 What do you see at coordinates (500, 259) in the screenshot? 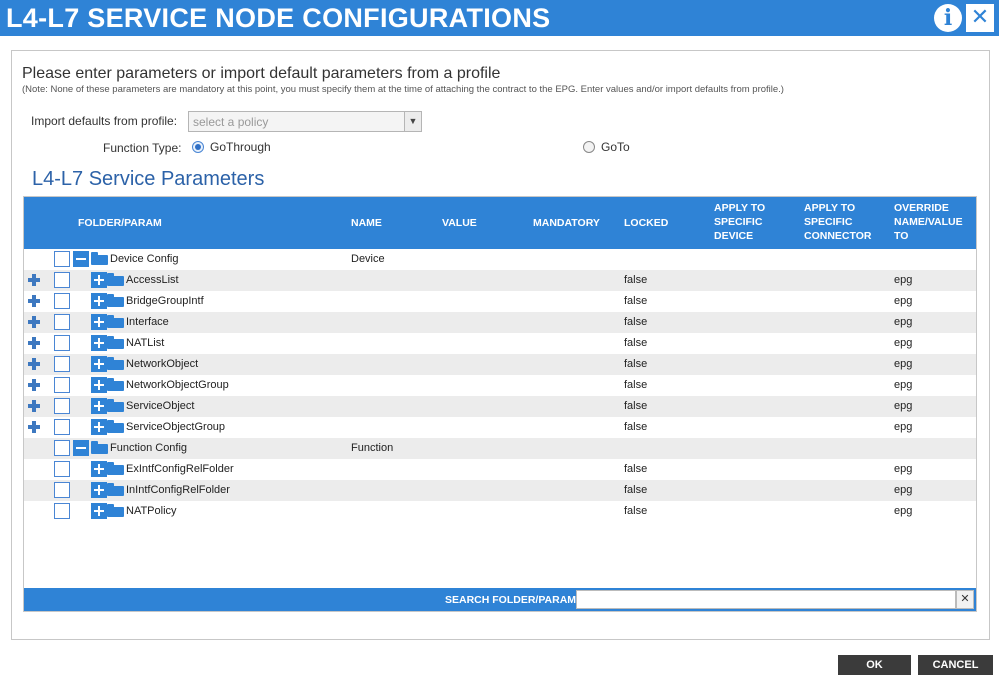
I see `table-row: Device Config Device` at bounding box center [500, 259].